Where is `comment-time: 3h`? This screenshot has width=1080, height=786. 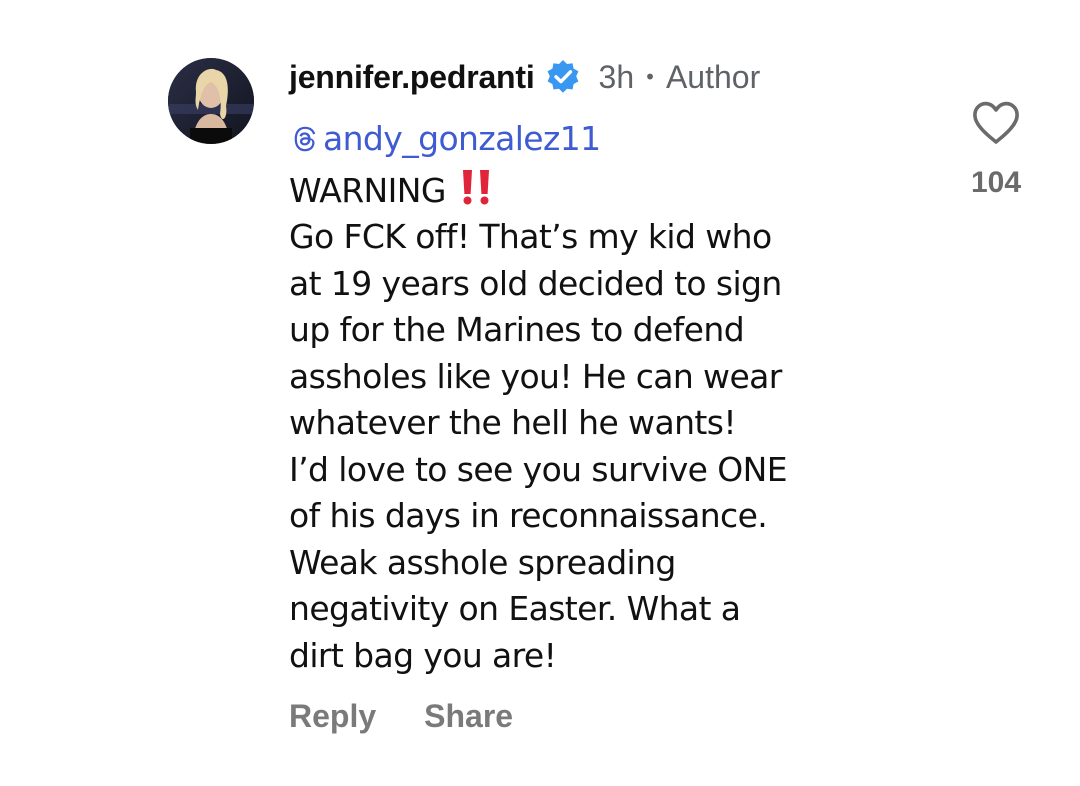
comment-time: 3h is located at coordinates (616, 76).